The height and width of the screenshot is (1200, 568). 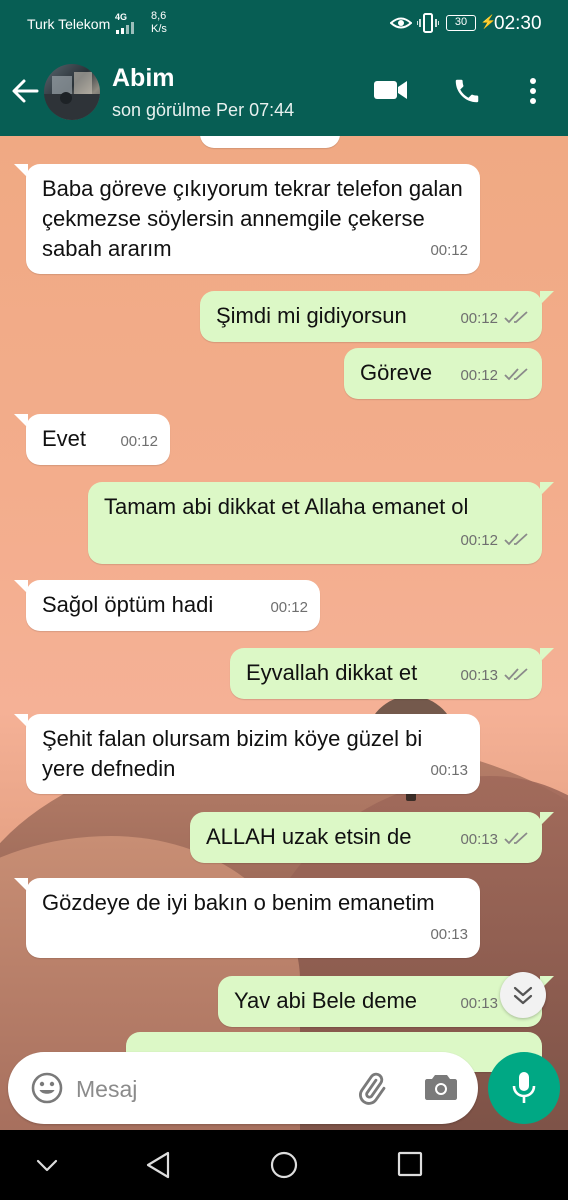 I want to click on eye-comfort-icon, so click(x=401, y=23).